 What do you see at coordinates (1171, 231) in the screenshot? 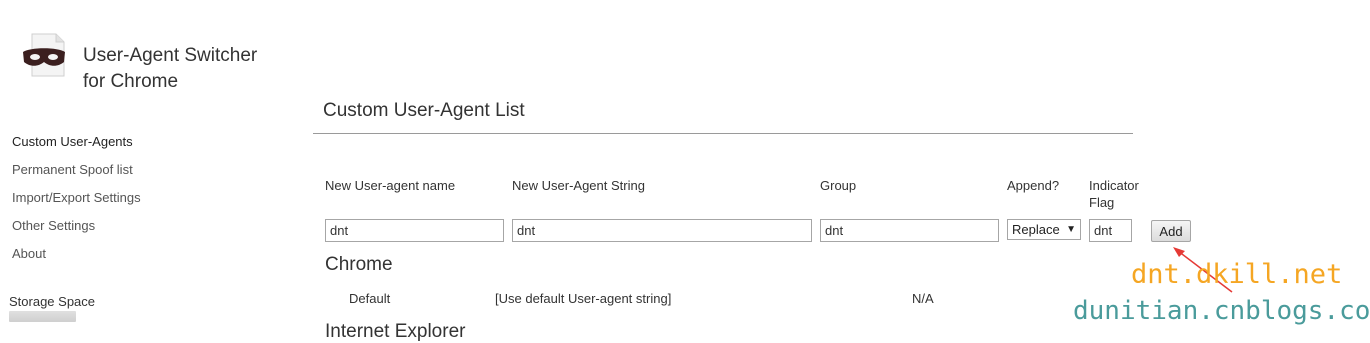
I see `add-button: Add` at bounding box center [1171, 231].